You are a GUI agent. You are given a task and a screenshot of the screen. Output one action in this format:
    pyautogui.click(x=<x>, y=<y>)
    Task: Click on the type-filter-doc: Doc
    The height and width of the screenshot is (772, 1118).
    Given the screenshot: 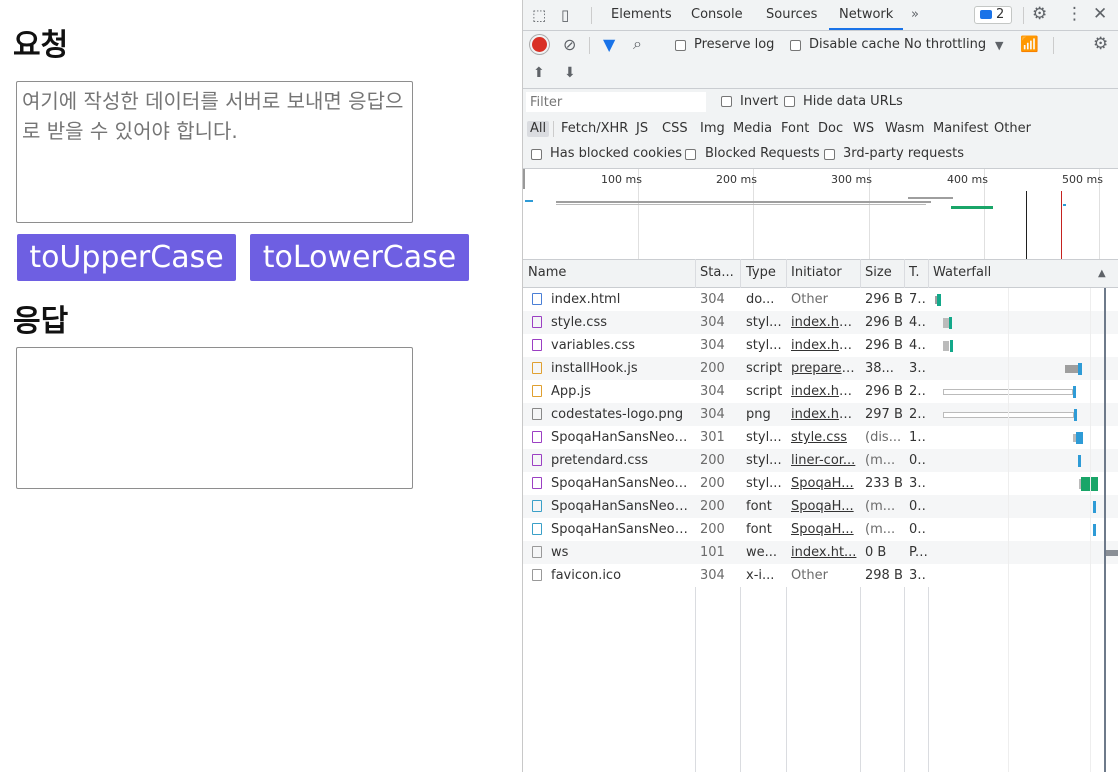 What is the action you would take?
    pyautogui.click(x=830, y=129)
    